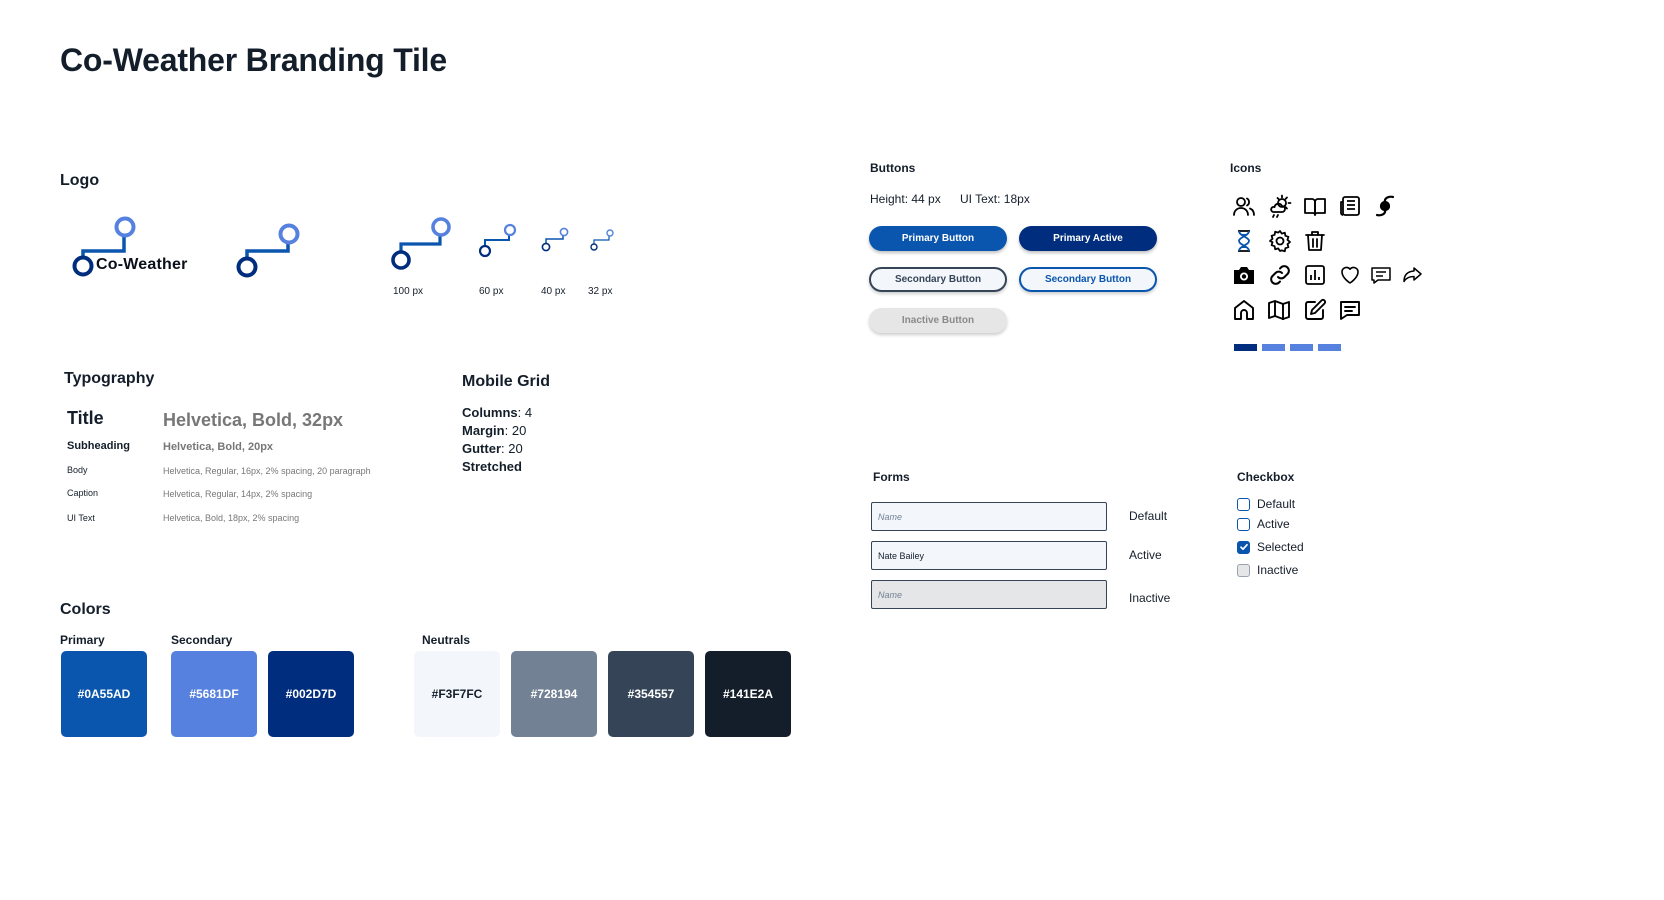 This screenshot has width=1664, height=900. Describe the element at coordinates (1350, 206) in the screenshot. I see `news-icon` at that location.